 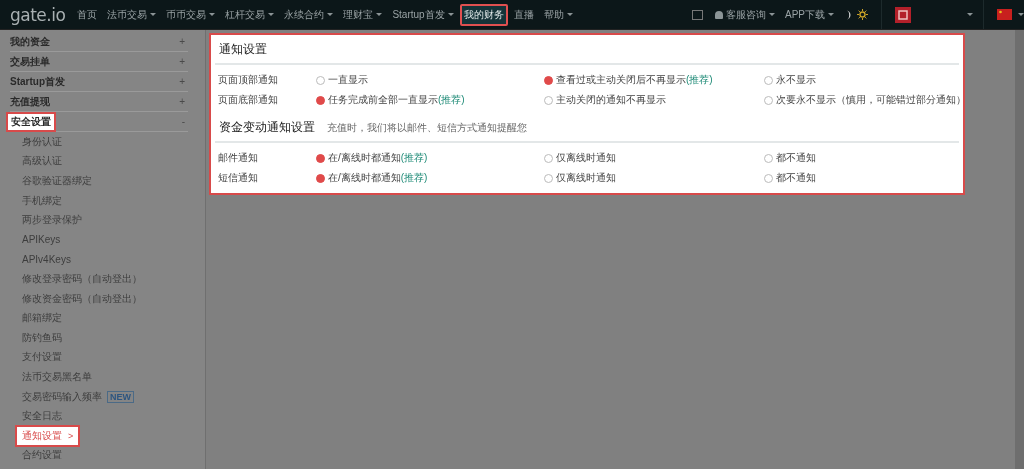 What do you see at coordinates (38, 14) in the screenshot?
I see `logo: gate.io` at bounding box center [38, 14].